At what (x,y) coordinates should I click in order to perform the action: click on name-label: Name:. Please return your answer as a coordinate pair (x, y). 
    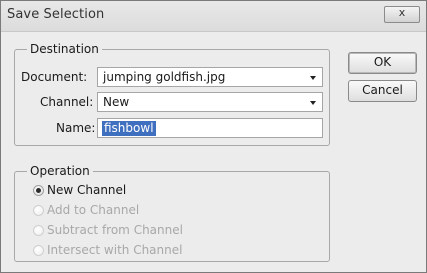
    Looking at the image, I should click on (76, 128).